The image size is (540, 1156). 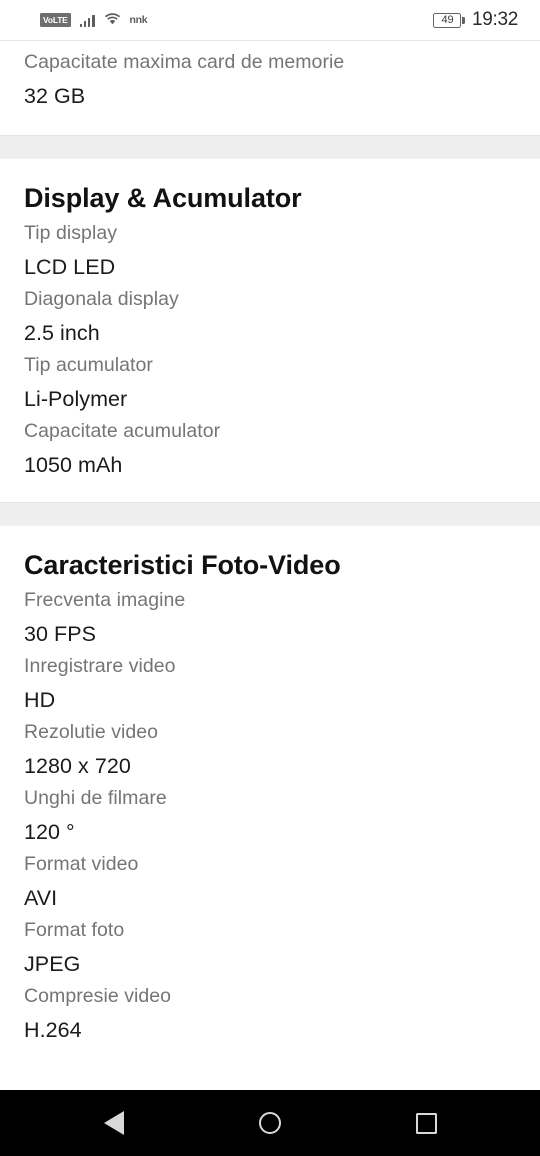 What do you see at coordinates (112, 20) in the screenshot?
I see `wifi-icon` at bounding box center [112, 20].